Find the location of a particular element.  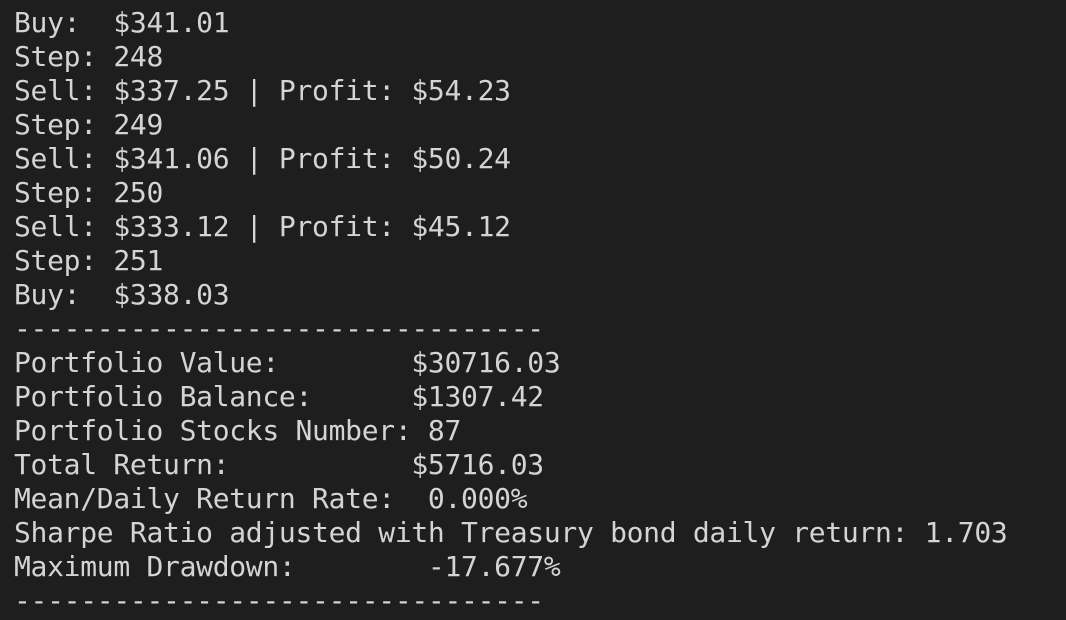

portfolio-stocks-number-line: Portfolio Stocks Number: 87 is located at coordinates (238, 430).